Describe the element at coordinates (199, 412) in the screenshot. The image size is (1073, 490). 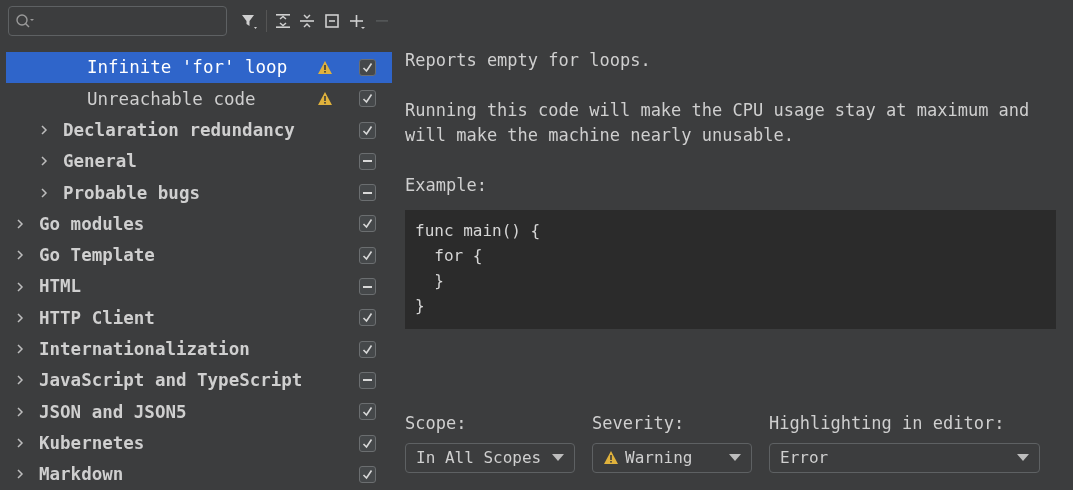
I see `tree-row: JSON and JSON5` at that location.